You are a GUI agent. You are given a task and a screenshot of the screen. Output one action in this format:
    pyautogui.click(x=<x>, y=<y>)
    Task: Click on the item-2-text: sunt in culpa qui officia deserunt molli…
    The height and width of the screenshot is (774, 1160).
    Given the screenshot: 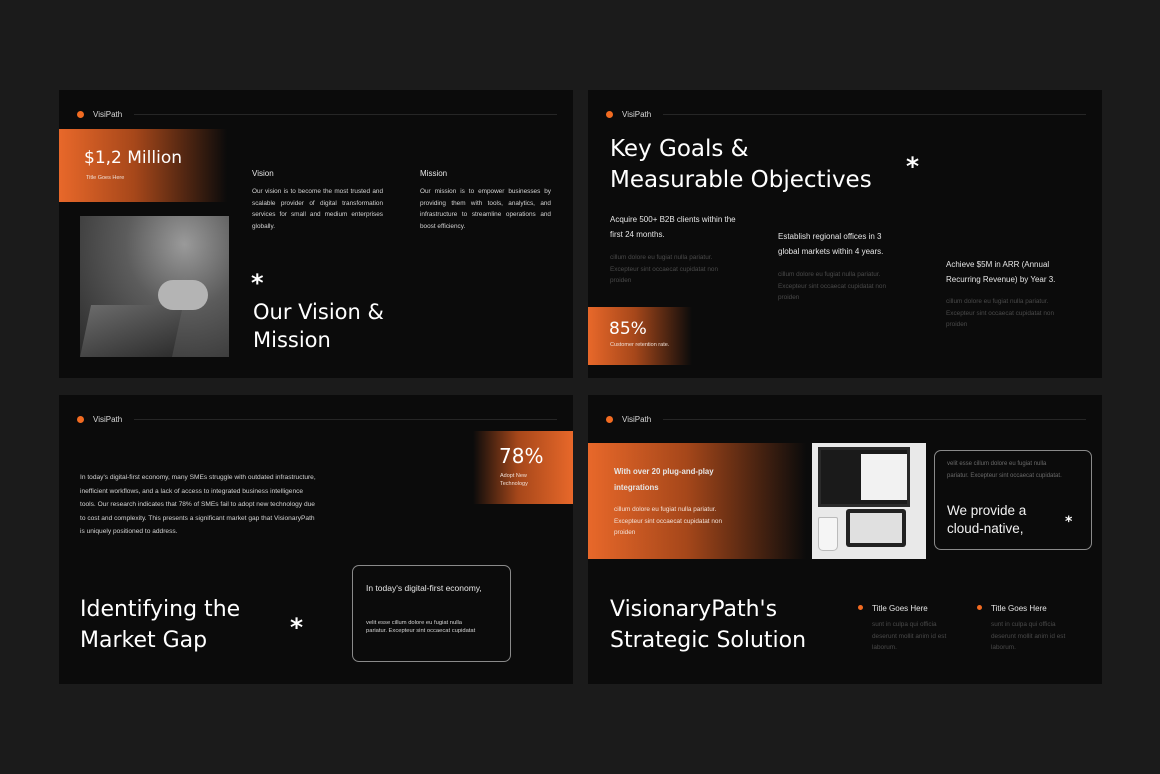 What is the action you would take?
    pyautogui.click(x=1028, y=636)
    